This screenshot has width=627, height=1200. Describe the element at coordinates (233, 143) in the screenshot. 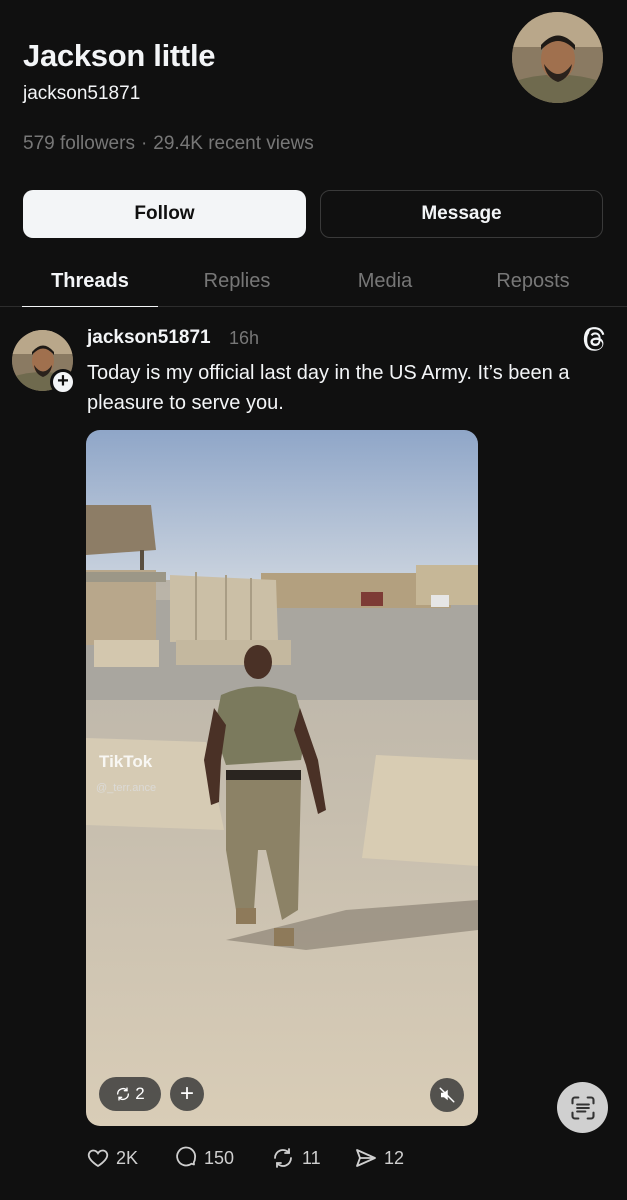

I see `recent-views: 29.4K recent views` at that location.